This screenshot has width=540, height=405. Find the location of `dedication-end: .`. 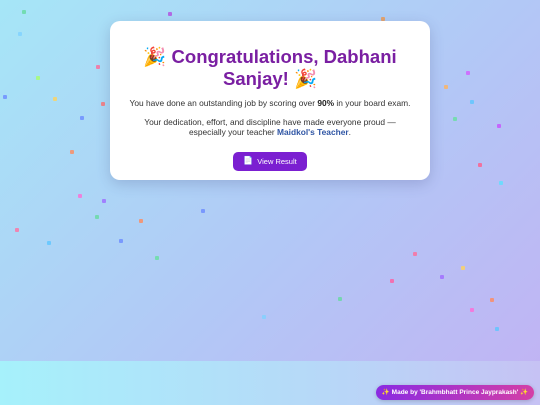

dedication-end: . is located at coordinates (349, 132).